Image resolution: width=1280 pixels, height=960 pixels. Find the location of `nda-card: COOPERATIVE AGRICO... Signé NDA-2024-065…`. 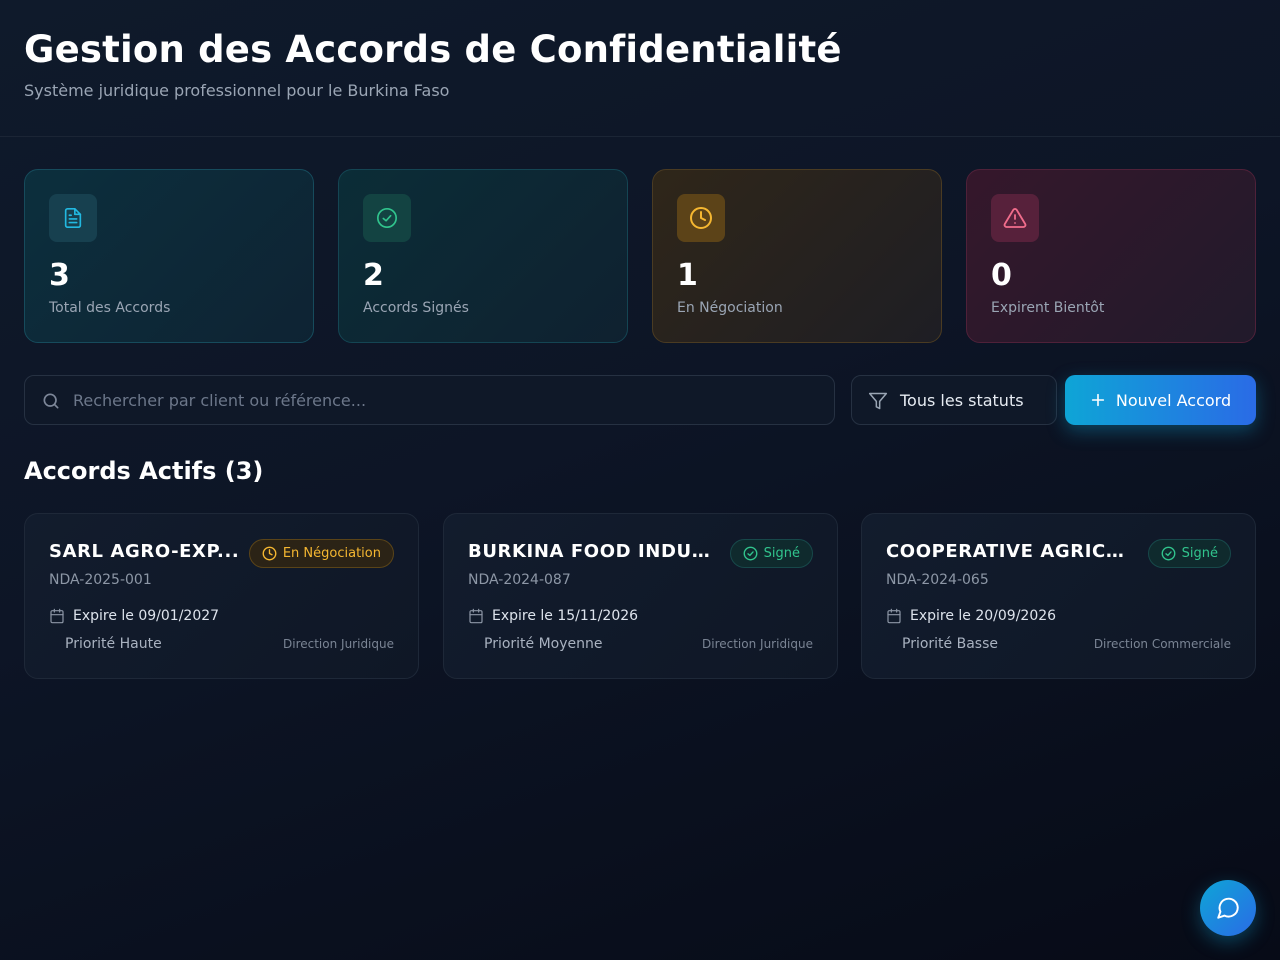

nda-card: COOPERATIVE AGRICO... Signé NDA-2024-065… is located at coordinates (1058, 596).